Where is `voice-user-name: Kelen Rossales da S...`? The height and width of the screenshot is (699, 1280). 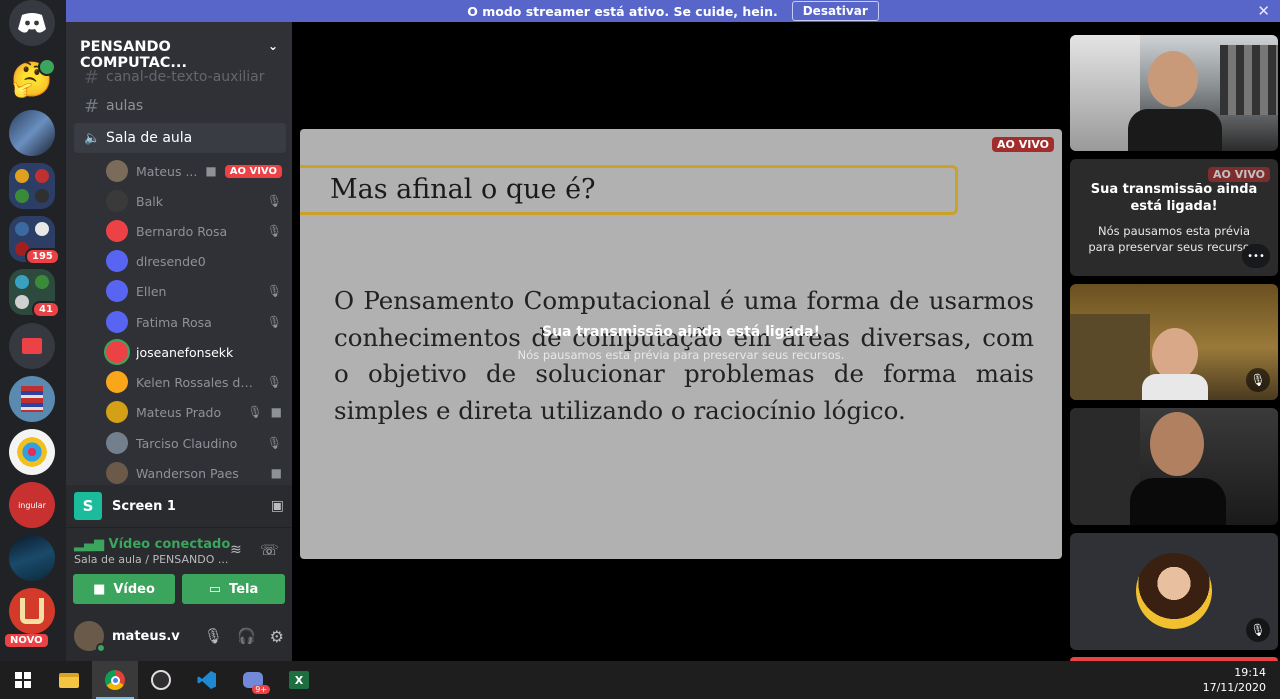
voice-user-name: Kelen Rossales da S... is located at coordinates (197, 382).